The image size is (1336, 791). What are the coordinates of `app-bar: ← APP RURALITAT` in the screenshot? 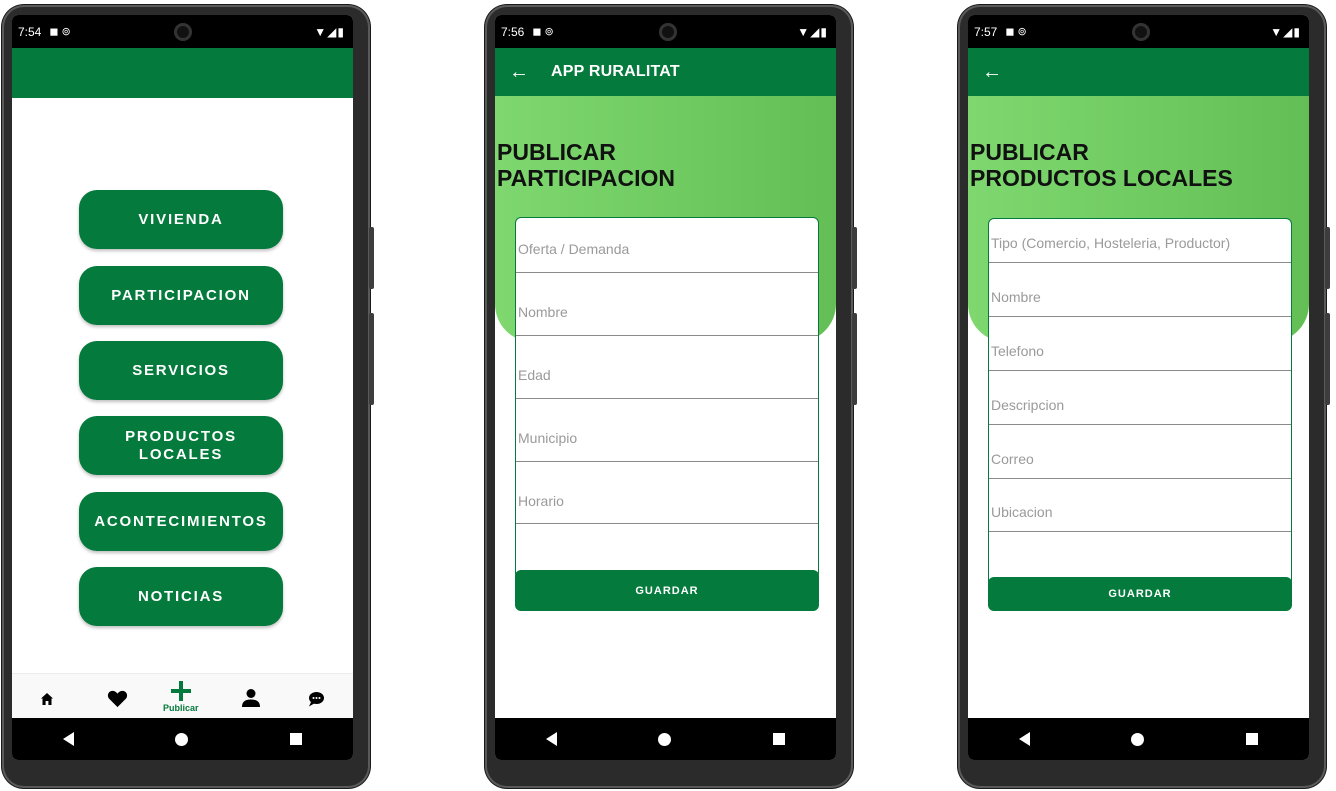 It's located at (665, 72).